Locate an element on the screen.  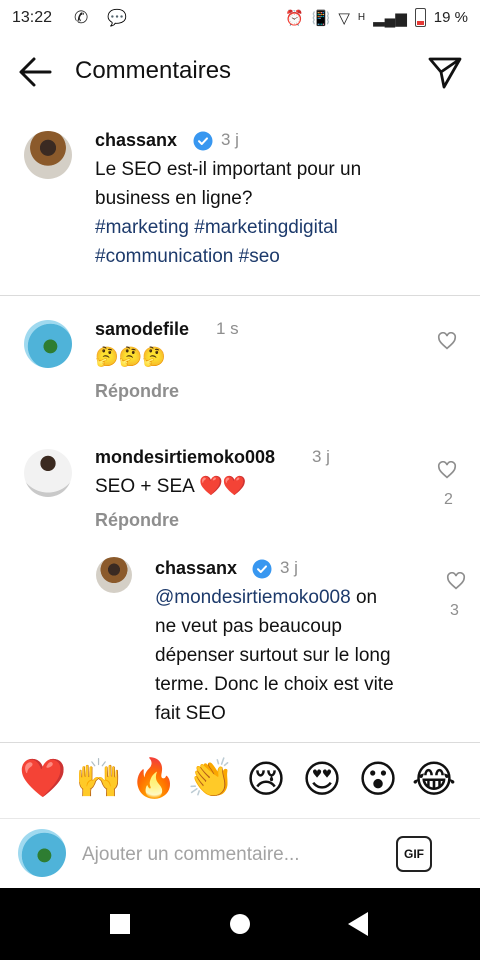
status-bar: 13:22 ✆ 💬 ⏰ 📳 ▽ H ▂▄▆ 19 % is located at coordinates (240, 19).